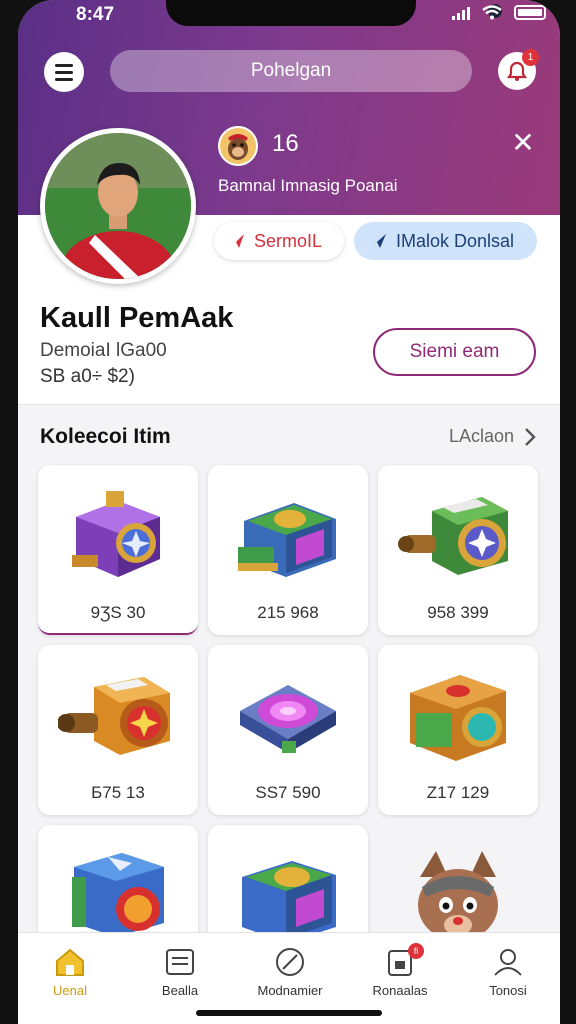  What do you see at coordinates (285, 143) in the screenshot?
I see `level-number: 16` at bounding box center [285, 143].